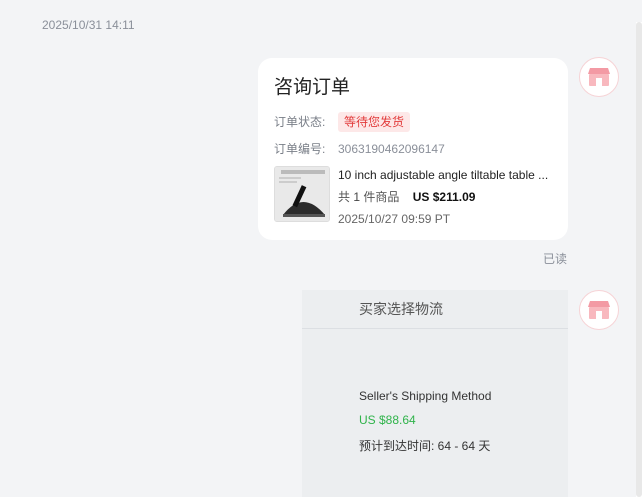  I want to click on order-card-title: 咨询订单, so click(312, 87).